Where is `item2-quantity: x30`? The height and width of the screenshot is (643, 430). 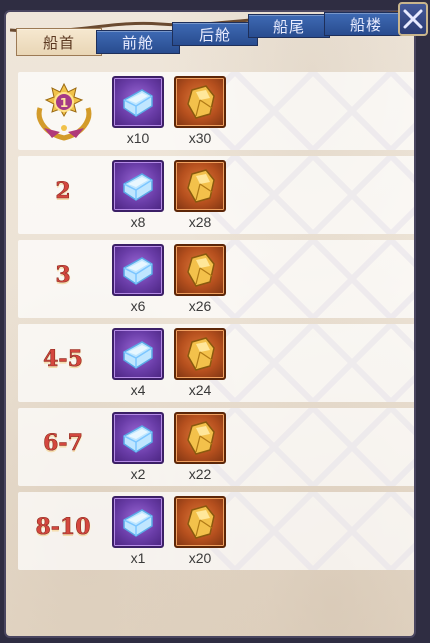 item2-quantity: x30 is located at coordinates (200, 138).